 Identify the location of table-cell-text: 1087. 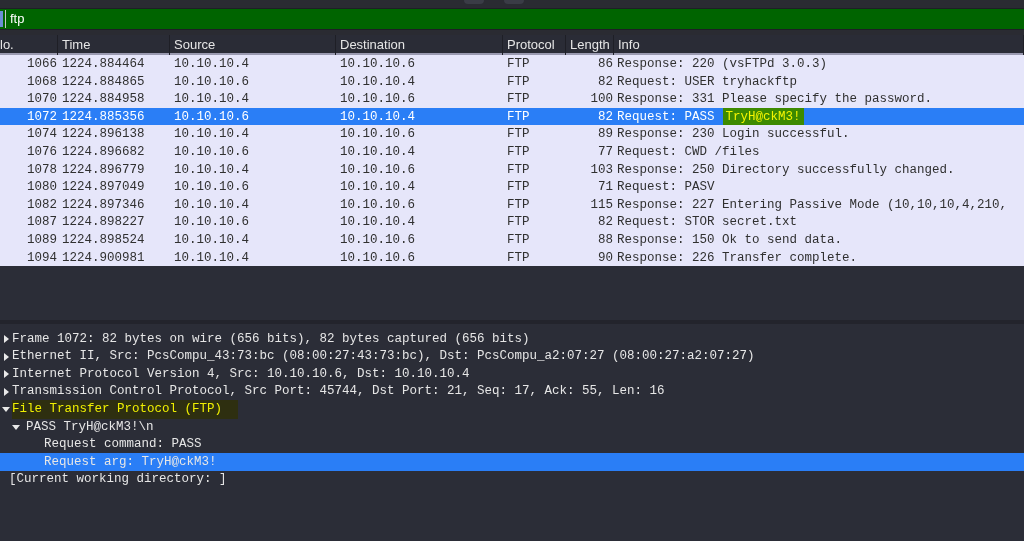
(42, 223).